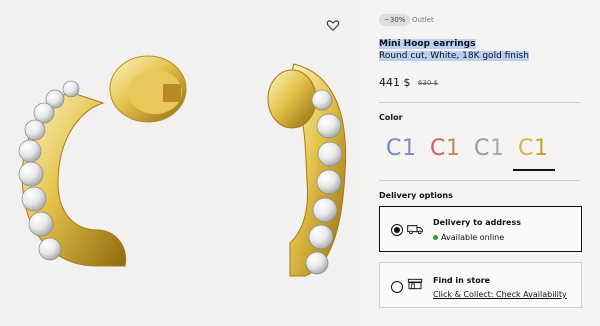  I want to click on truck-icon, so click(415, 230).